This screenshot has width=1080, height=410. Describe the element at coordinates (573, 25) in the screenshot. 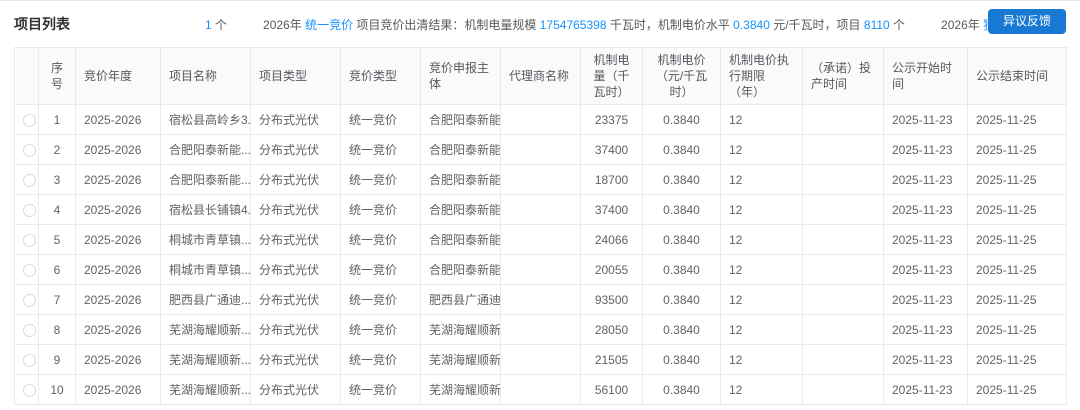

I see `ticker-highlight: 1754765398` at that location.